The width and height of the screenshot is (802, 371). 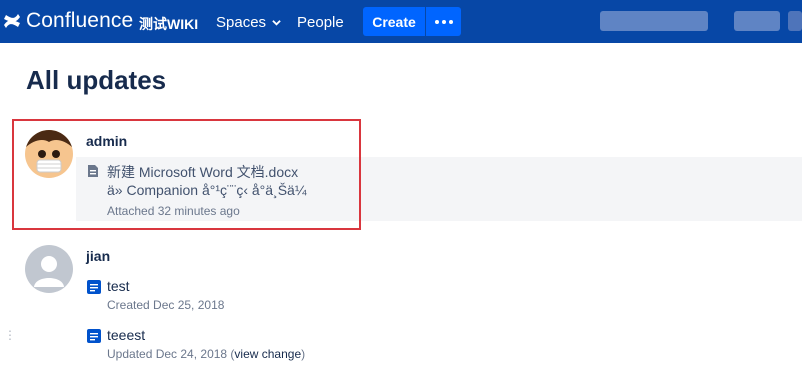 What do you see at coordinates (303, 354) in the screenshot?
I see `page-meta-suffix: )` at bounding box center [303, 354].